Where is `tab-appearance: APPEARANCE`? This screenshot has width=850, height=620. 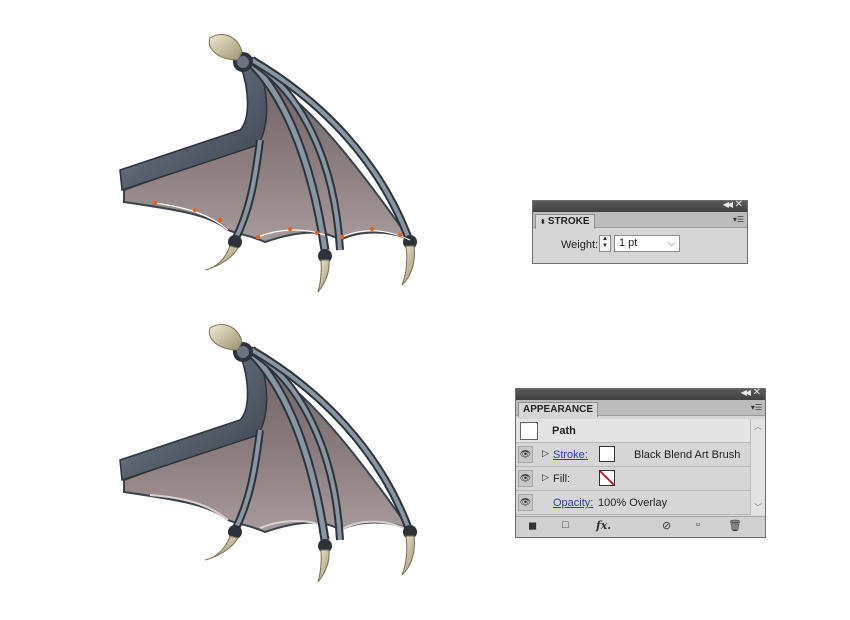
tab-appearance: APPEARANCE is located at coordinates (558, 409).